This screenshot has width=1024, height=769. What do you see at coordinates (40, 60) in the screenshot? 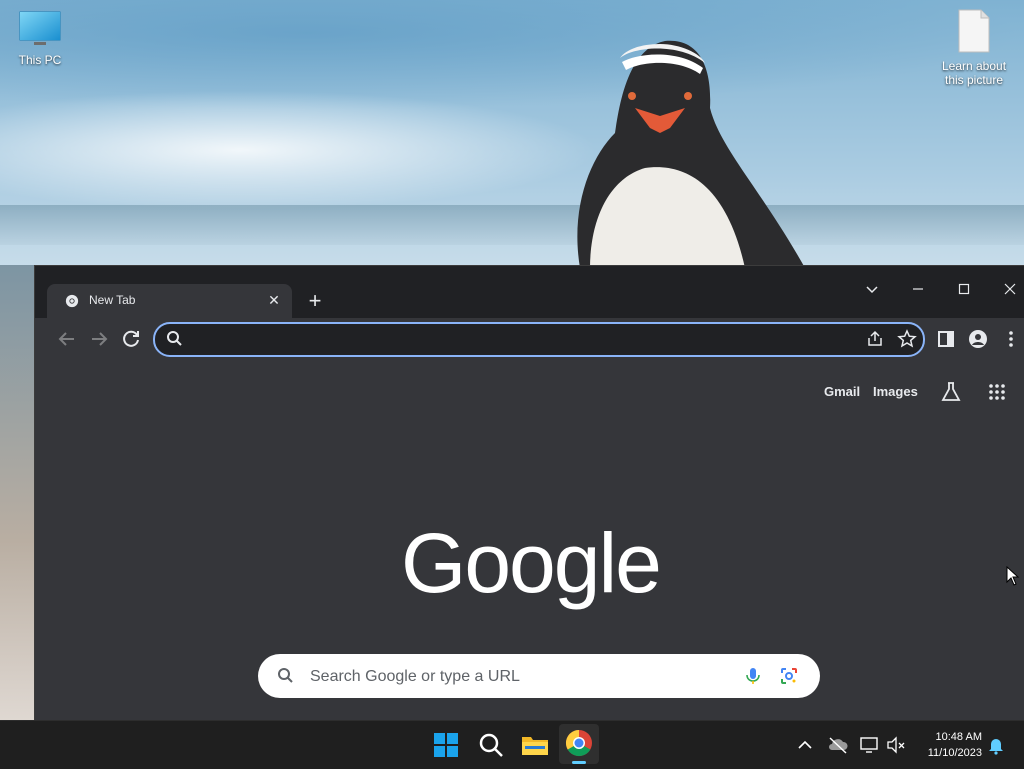
I see `this-pc-label: This PC` at bounding box center [40, 60].